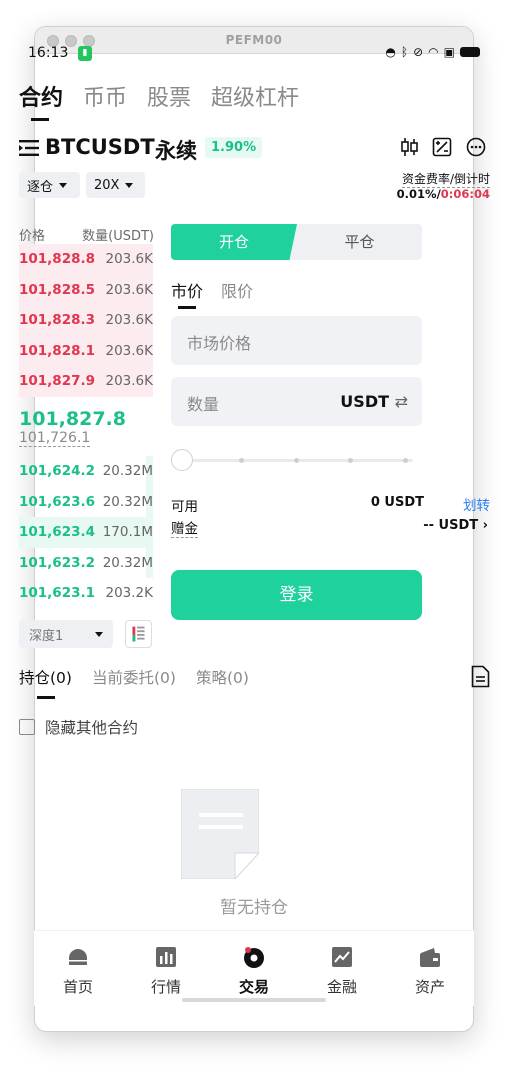  I want to click on ask-row: 101,828.1 203.6K, so click(86, 350).